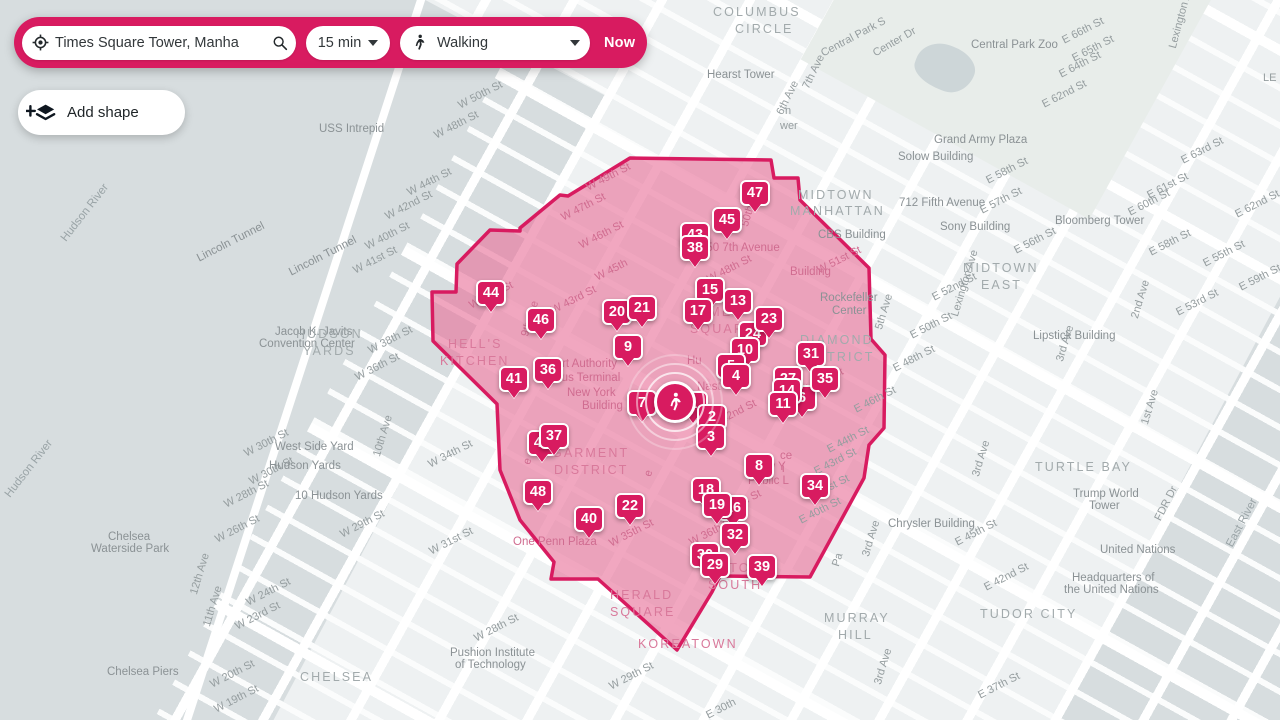 The height and width of the screenshot is (720, 1280). I want to click on map-marker-label: 48, so click(538, 492).